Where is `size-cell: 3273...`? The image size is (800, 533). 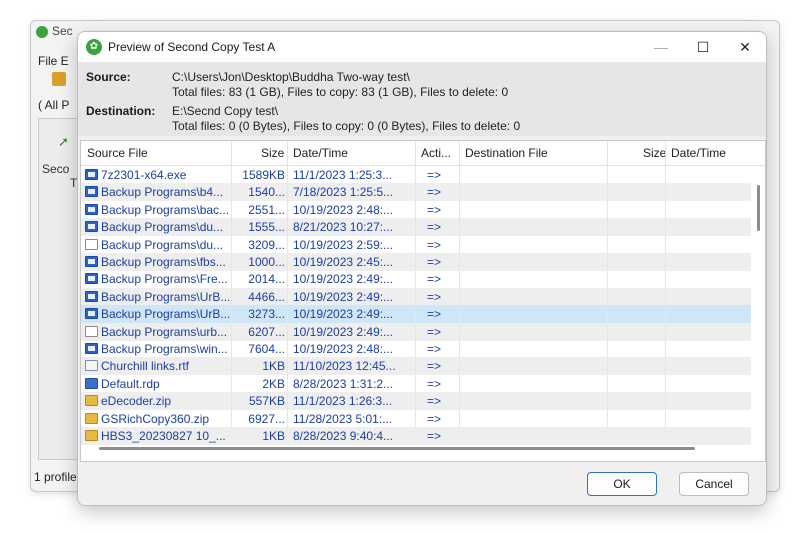 size-cell: 3273... is located at coordinates (266, 314).